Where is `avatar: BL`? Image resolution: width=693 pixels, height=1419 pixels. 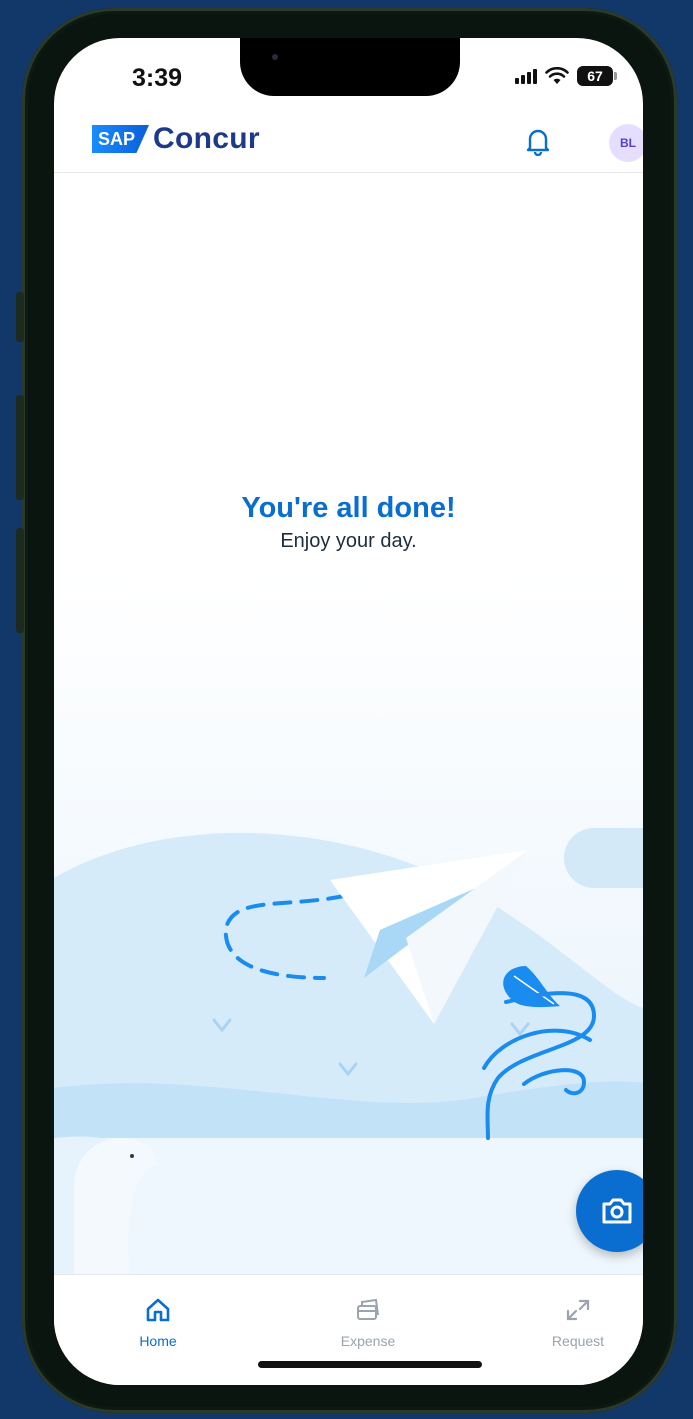 avatar: BL is located at coordinates (626, 143).